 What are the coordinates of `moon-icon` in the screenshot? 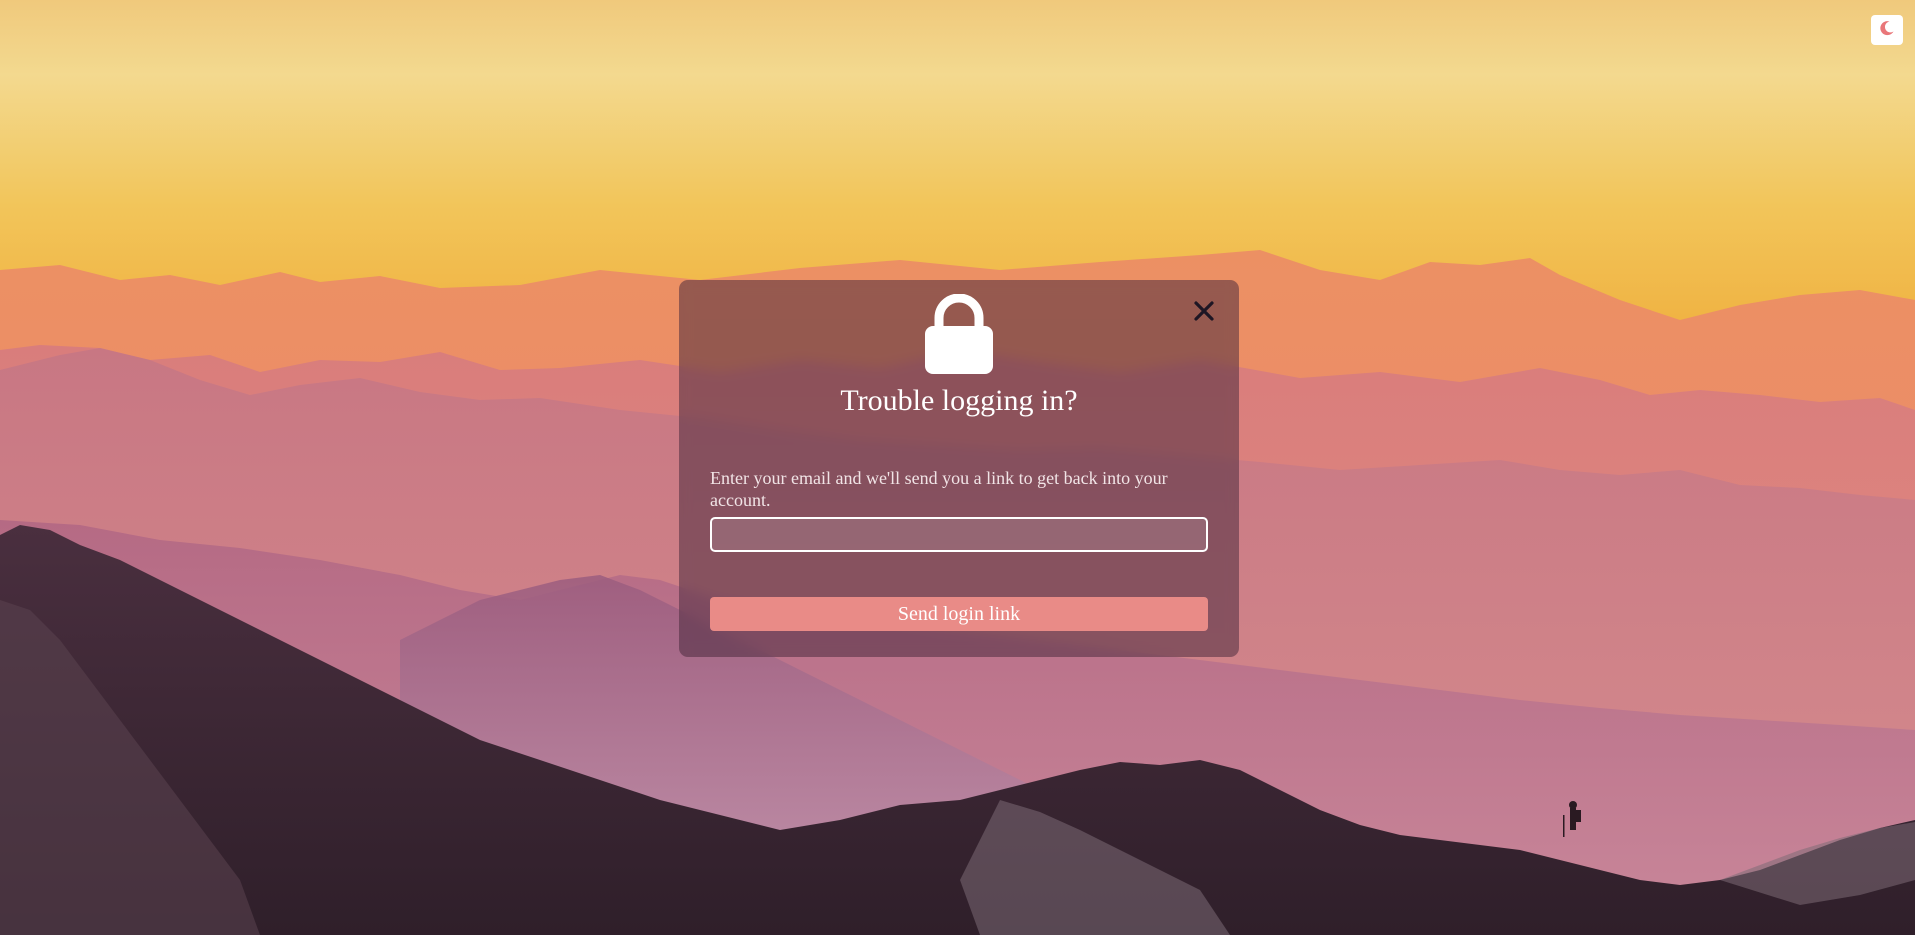 It's located at (1887, 30).